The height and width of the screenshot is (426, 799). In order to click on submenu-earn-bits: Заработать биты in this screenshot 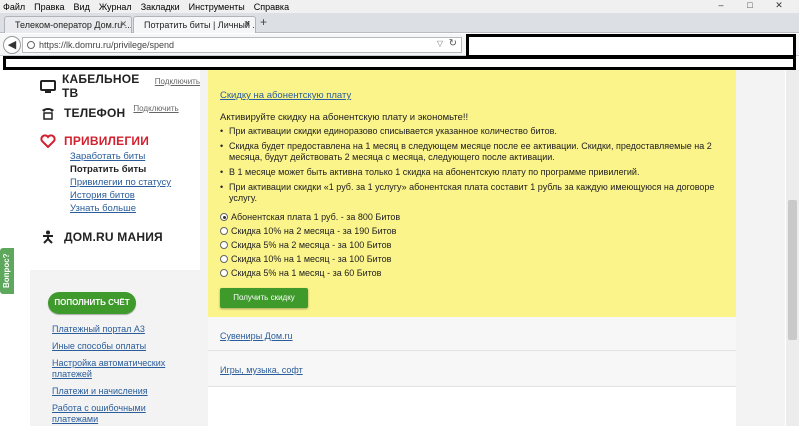, I will do `click(120, 156)`.